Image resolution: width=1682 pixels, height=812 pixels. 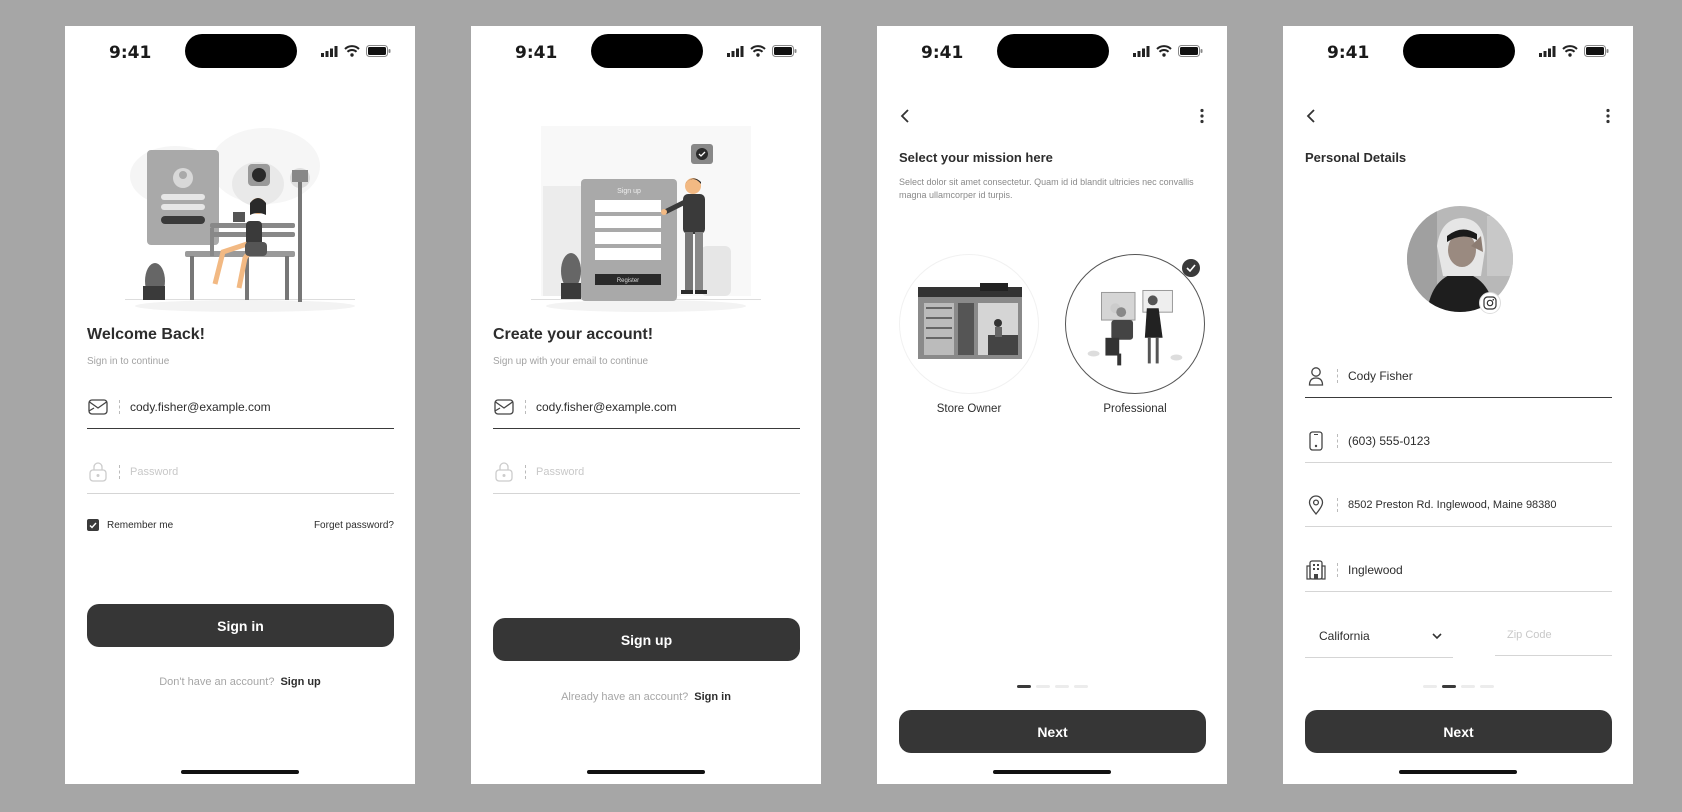 I want to click on sign-up-link: Sign up, so click(x=300, y=682).